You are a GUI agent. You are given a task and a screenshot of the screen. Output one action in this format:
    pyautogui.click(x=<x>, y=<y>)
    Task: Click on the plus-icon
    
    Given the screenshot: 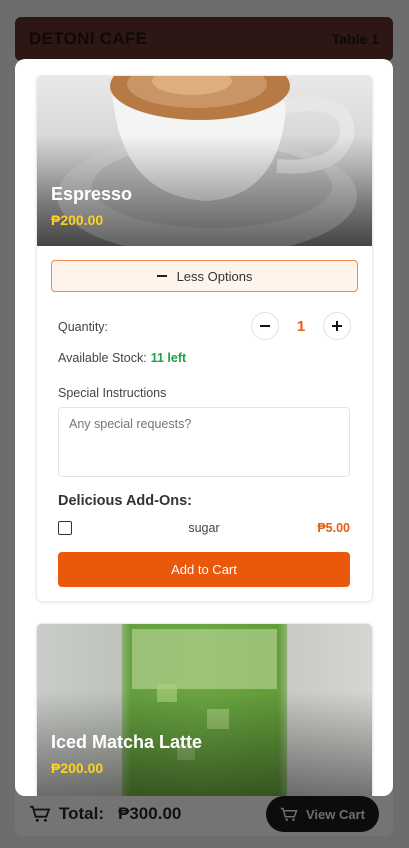 What is the action you would take?
    pyautogui.click(x=337, y=326)
    